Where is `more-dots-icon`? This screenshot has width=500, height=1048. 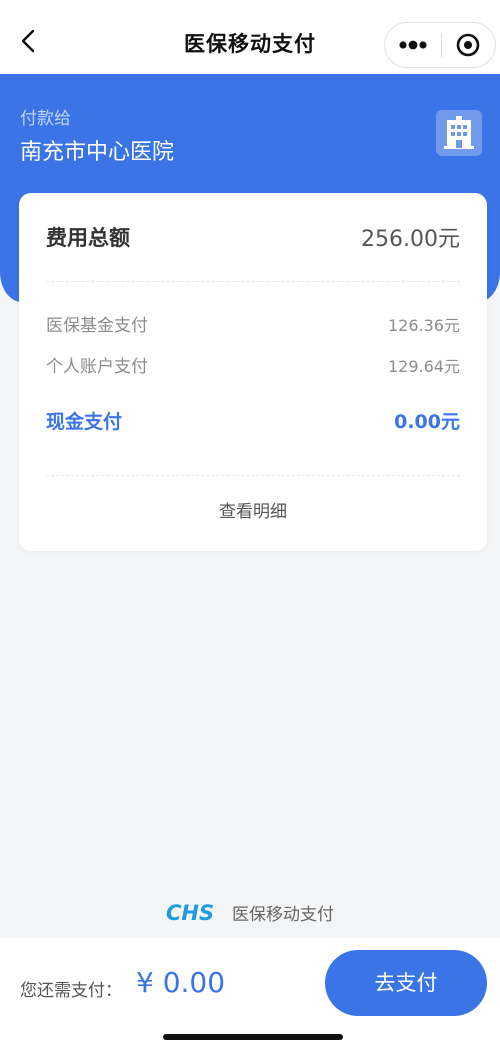
more-dots-icon is located at coordinates (413, 45).